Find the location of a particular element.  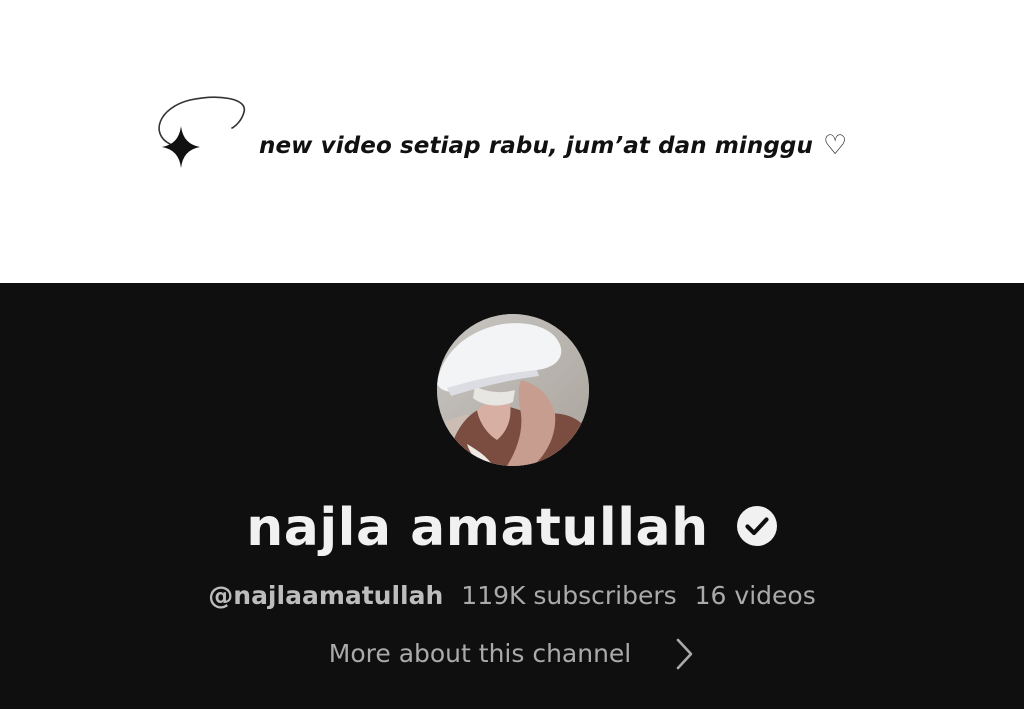

channel-avatar is located at coordinates (513, 390).